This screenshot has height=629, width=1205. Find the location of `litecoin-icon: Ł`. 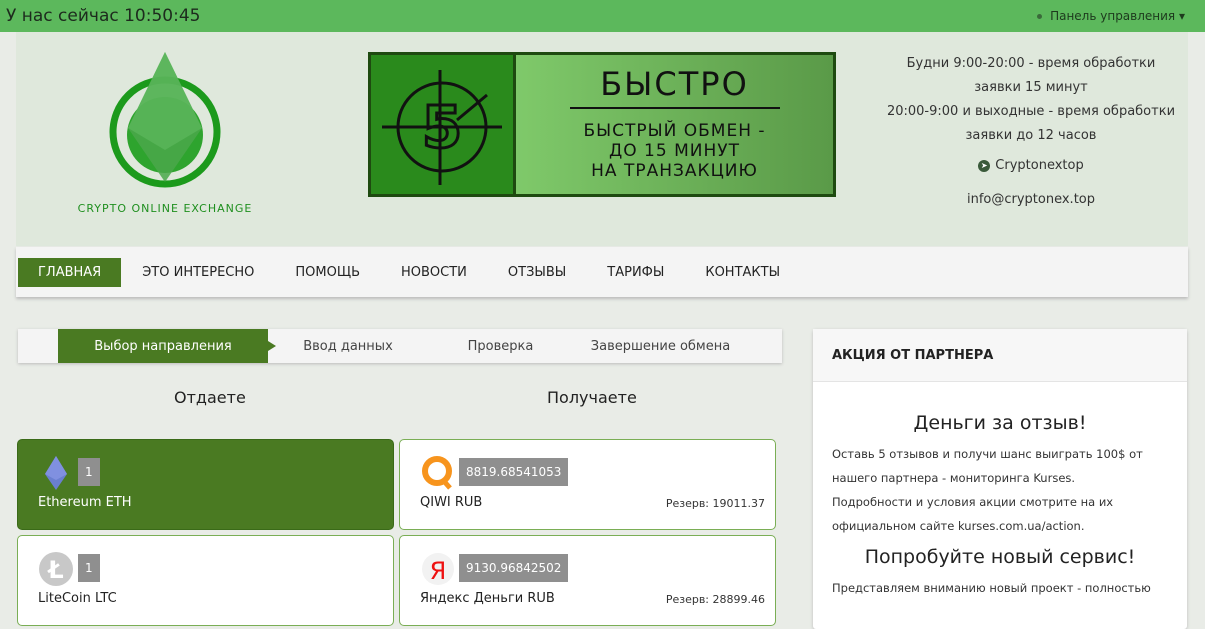

litecoin-icon: Ł is located at coordinates (56, 569).